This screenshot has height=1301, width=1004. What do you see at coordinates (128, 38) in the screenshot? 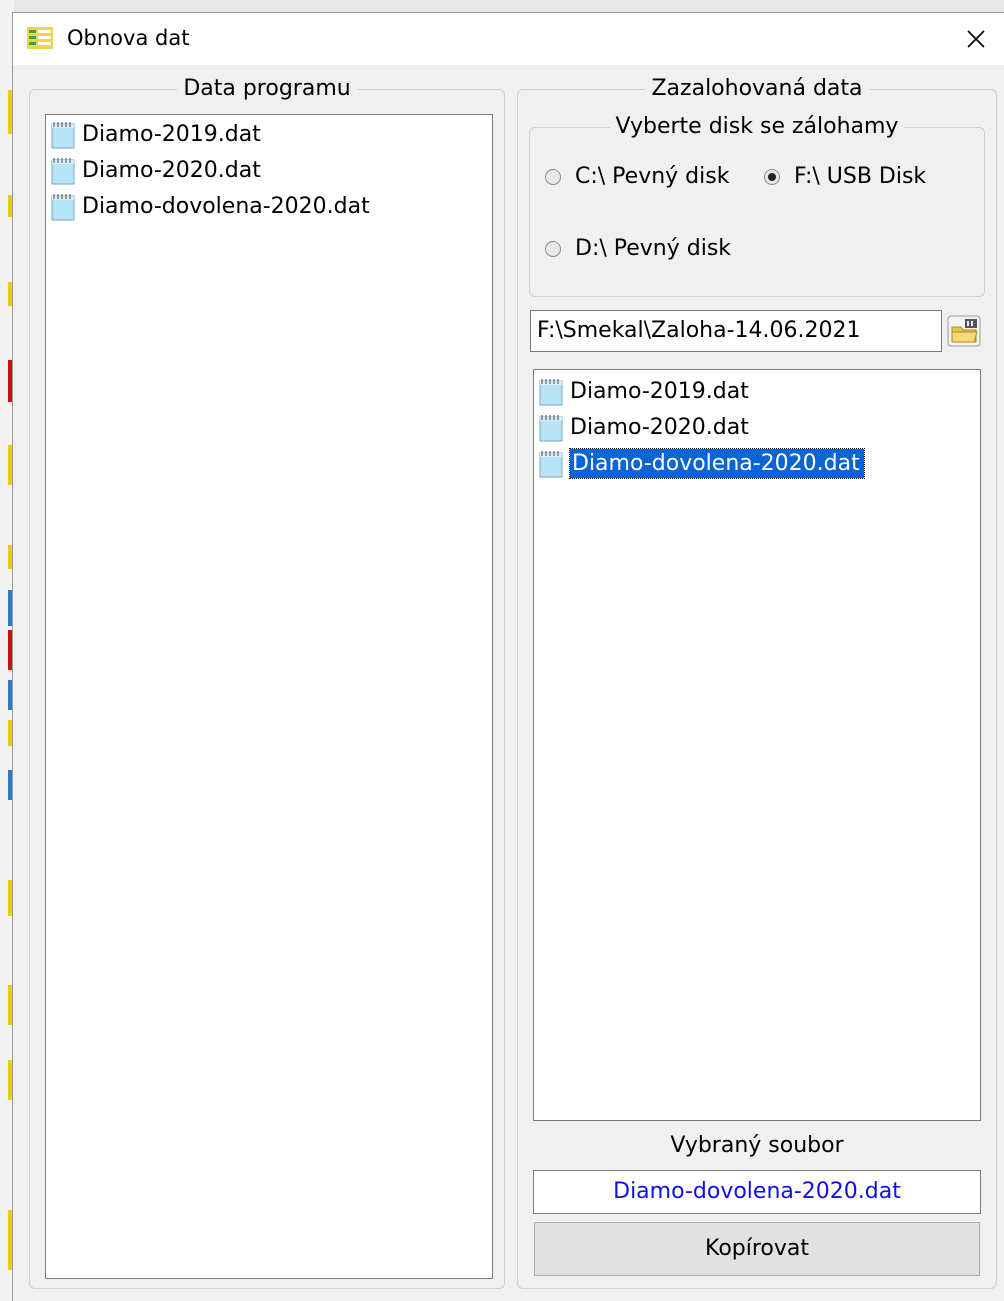
I see `window-title: Obnova dat` at bounding box center [128, 38].